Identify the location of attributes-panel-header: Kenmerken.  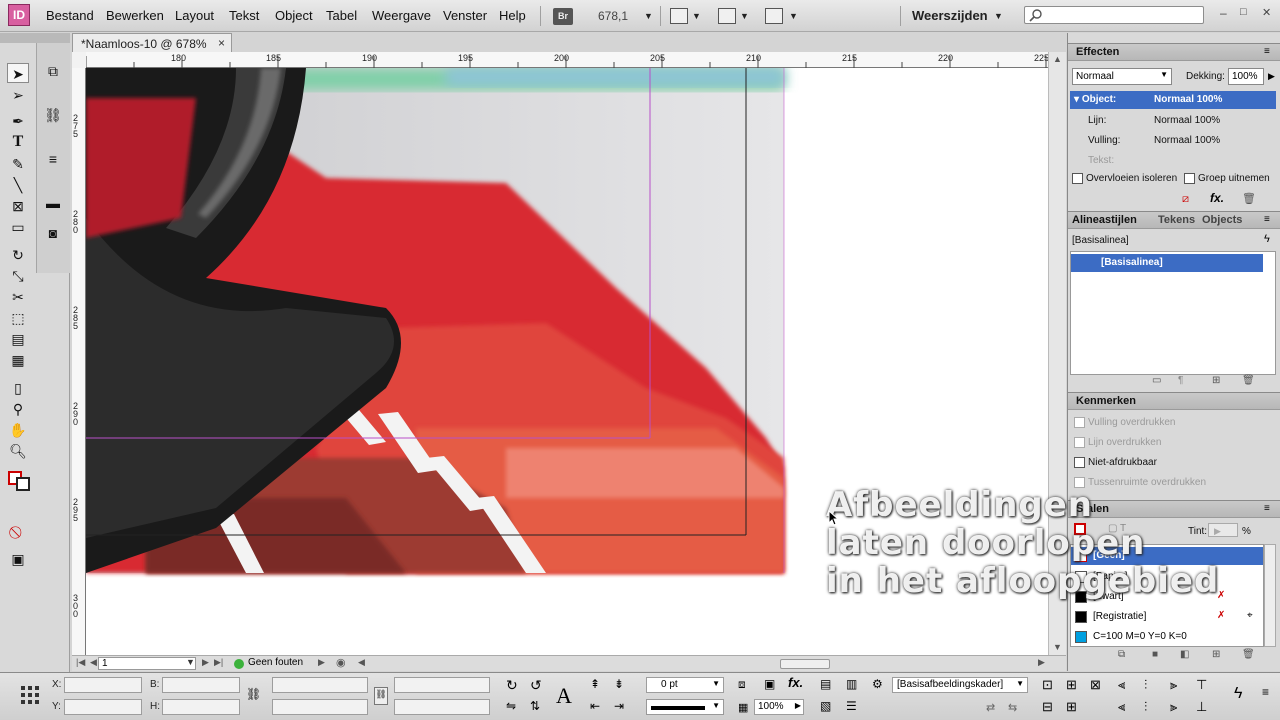
(1174, 401).